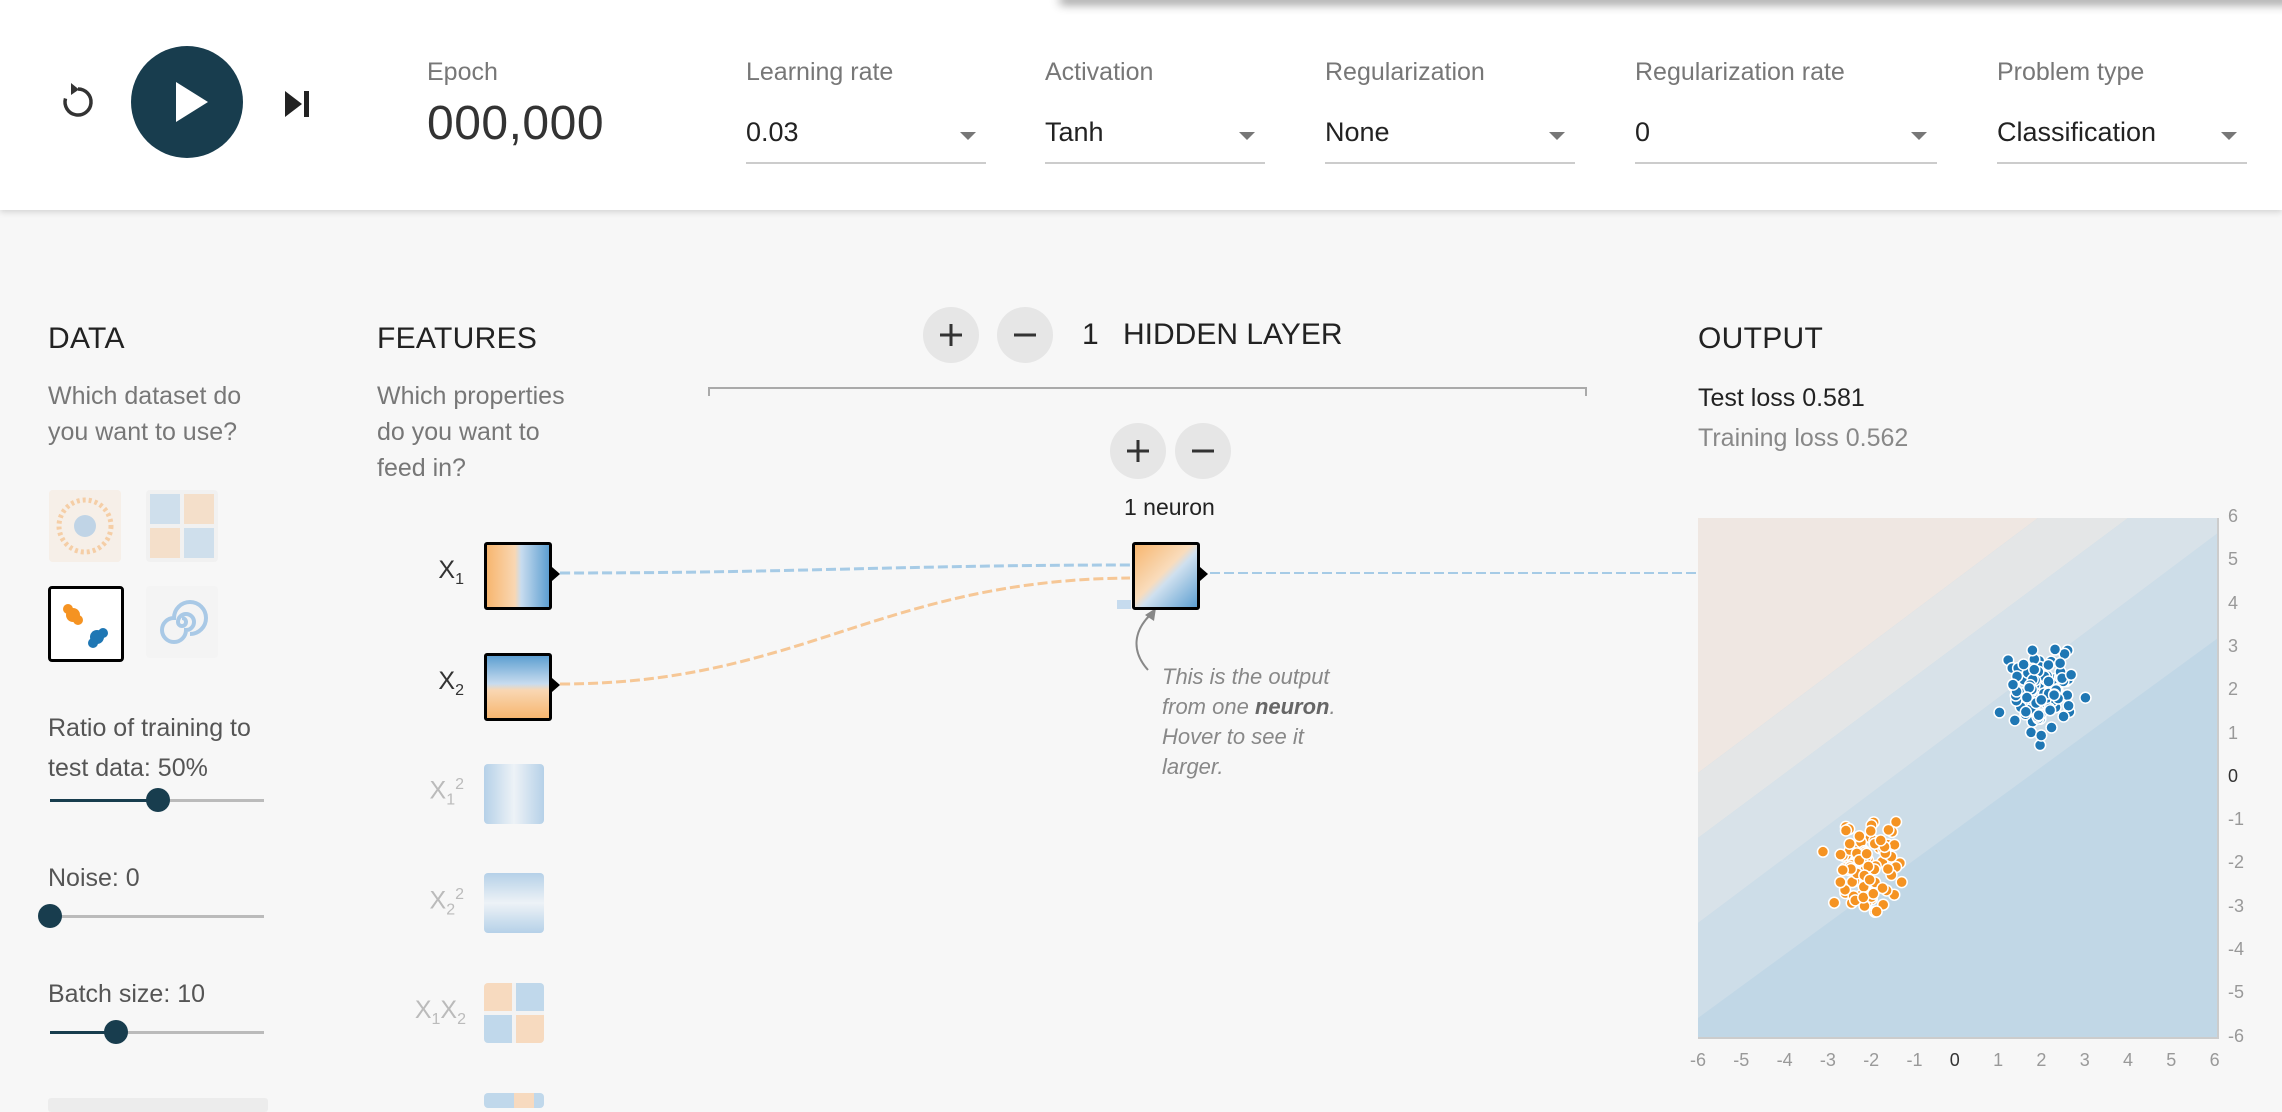 The height and width of the screenshot is (1112, 2282). Describe the element at coordinates (1147, 391) in the screenshot. I see `layer-bracket` at that location.